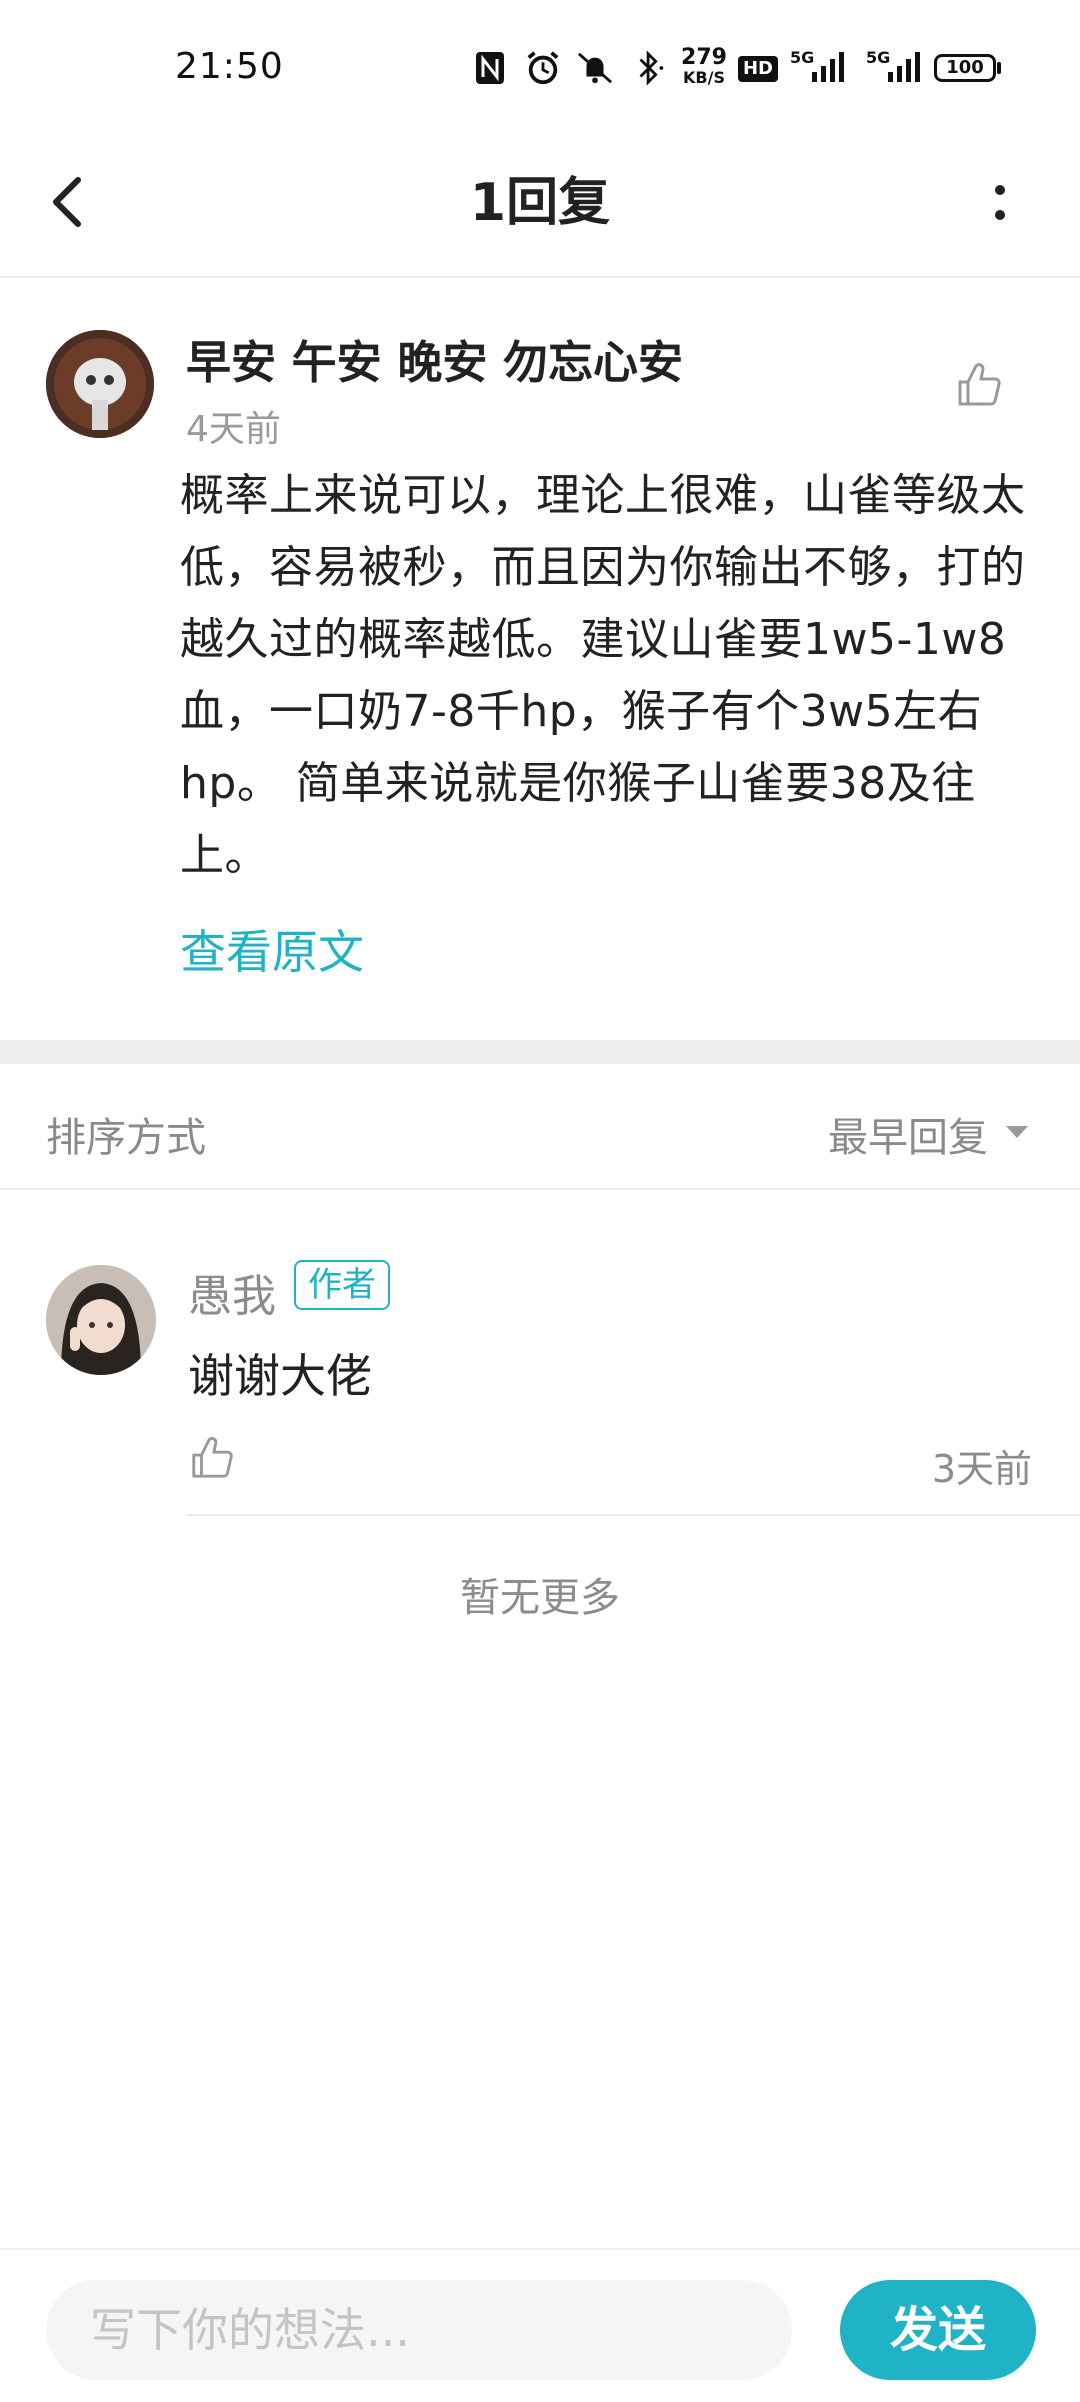 This screenshot has height=2402, width=1080. Describe the element at coordinates (1000, 203) in the screenshot. I see `more-vertical-icon` at that location.